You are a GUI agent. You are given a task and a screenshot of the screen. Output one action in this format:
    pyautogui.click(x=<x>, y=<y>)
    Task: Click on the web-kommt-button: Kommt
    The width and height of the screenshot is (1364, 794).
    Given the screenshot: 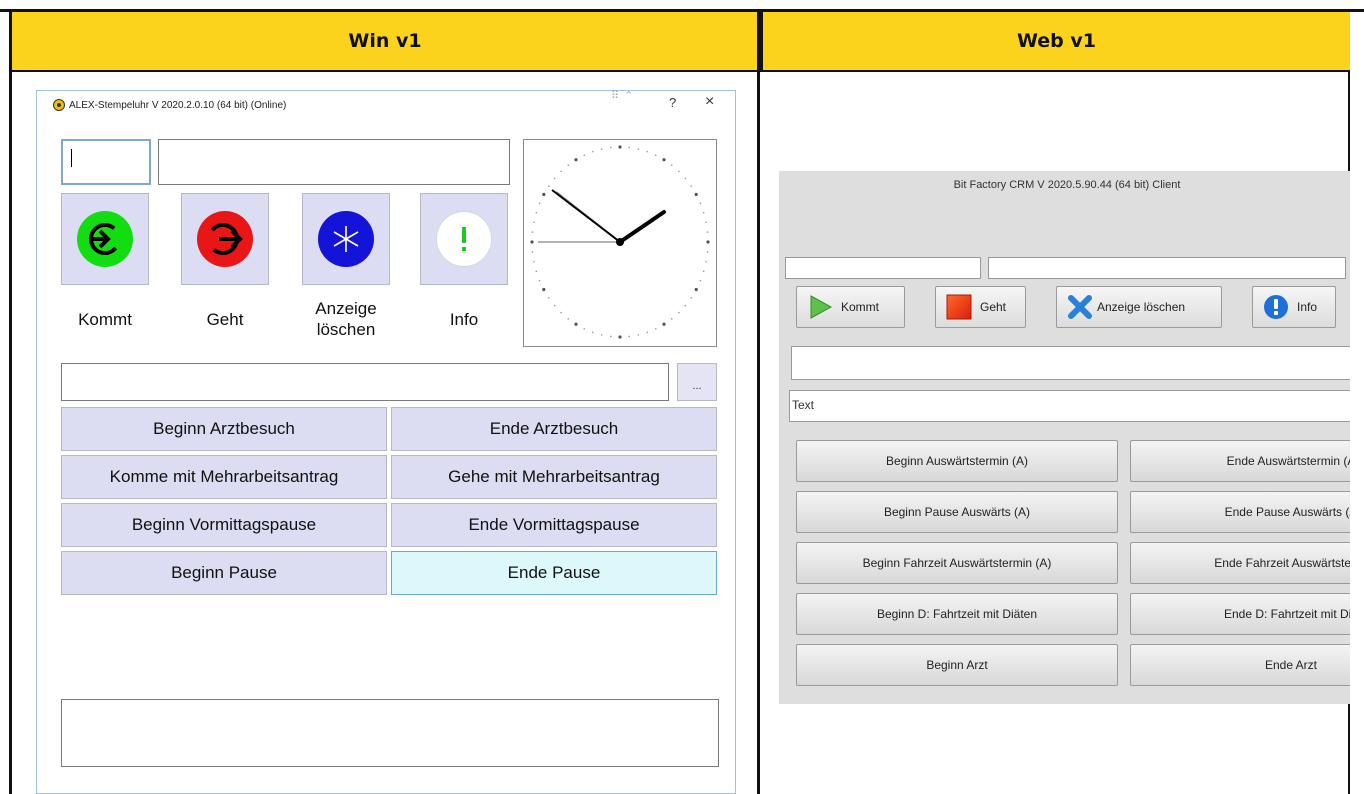 What is the action you would take?
    pyautogui.click(x=850, y=307)
    